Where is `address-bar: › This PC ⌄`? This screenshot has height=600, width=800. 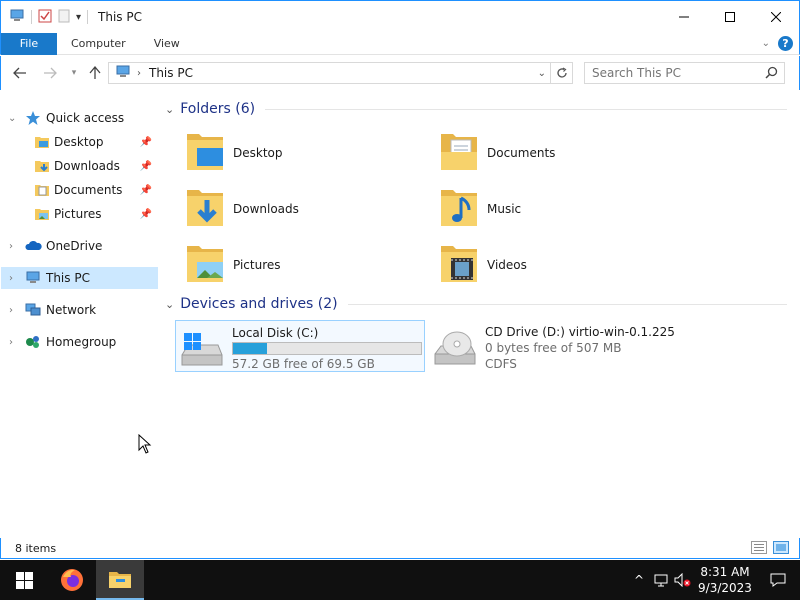 address-bar: › This PC ⌄ is located at coordinates (329, 73).